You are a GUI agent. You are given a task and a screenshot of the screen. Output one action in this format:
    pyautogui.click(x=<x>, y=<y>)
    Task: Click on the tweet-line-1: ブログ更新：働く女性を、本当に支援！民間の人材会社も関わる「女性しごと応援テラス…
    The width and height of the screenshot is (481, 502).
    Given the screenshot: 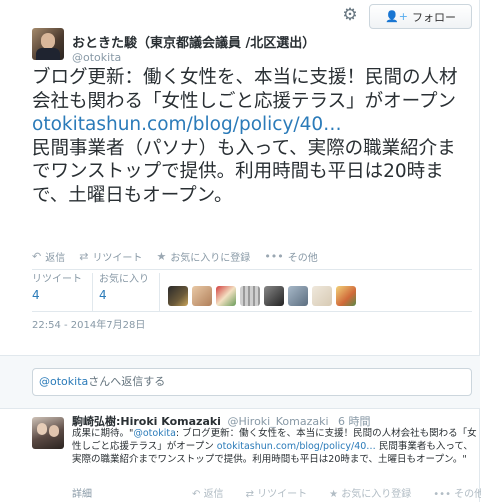 What is the action you would take?
    pyautogui.click(x=245, y=89)
    